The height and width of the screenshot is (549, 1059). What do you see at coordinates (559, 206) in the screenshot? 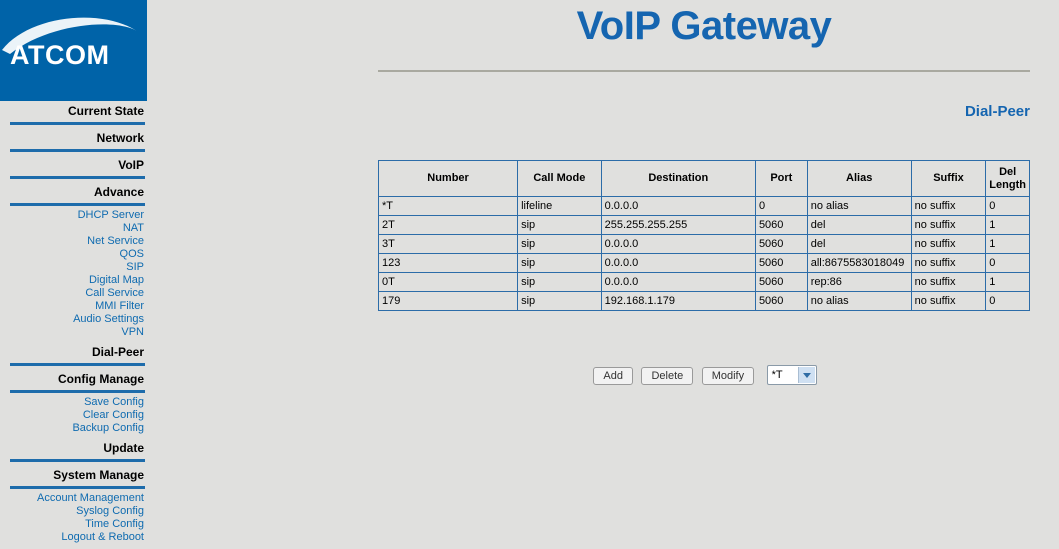
I see `cell-call-mode: lifeline` at bounding box center [559, 206].